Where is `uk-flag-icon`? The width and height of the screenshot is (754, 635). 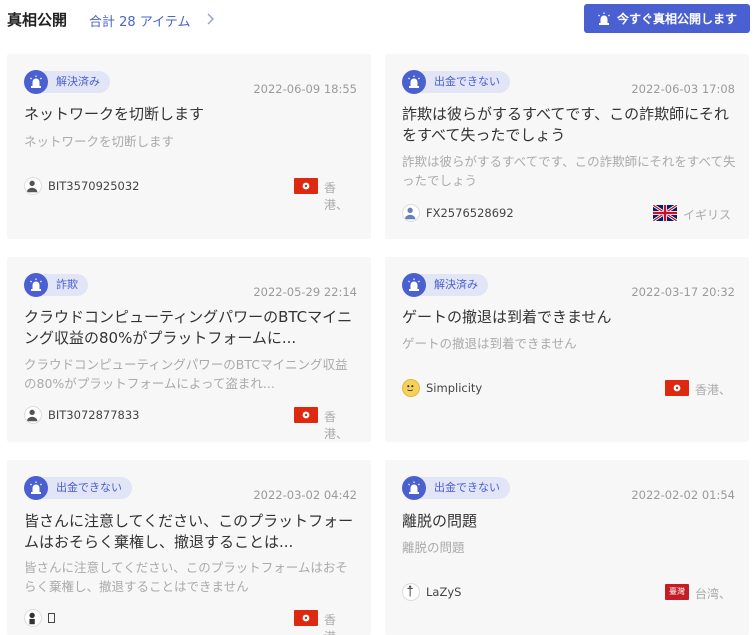 uk-flag-icon is located at coordinates (665, 213).